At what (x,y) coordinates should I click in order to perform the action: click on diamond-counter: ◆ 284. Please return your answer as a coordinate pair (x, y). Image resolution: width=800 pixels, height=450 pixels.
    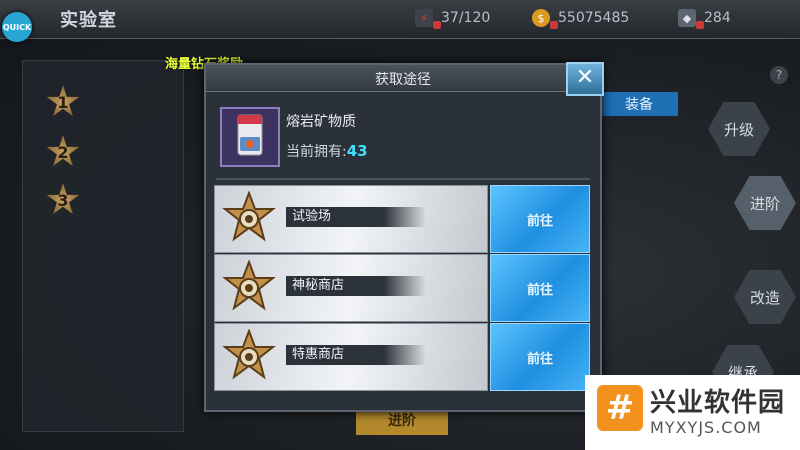
    Looking at the image, I should click on (704, 18).